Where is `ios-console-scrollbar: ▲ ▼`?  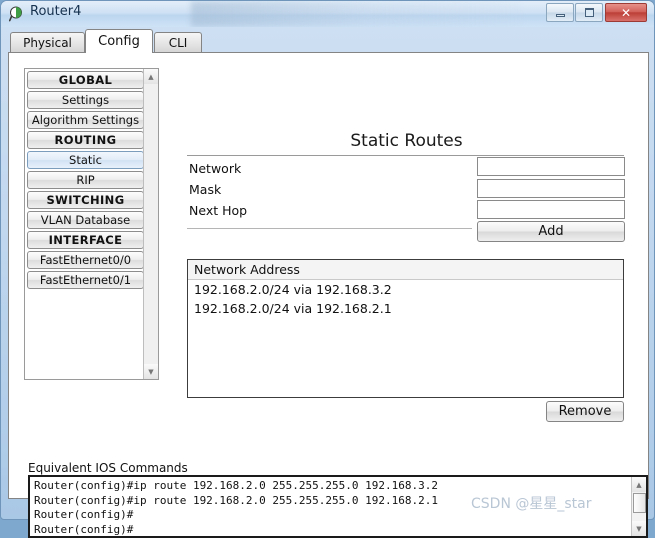 ios-console-scrollbar: ▲ ▼ is located at coordinates (638, 506).